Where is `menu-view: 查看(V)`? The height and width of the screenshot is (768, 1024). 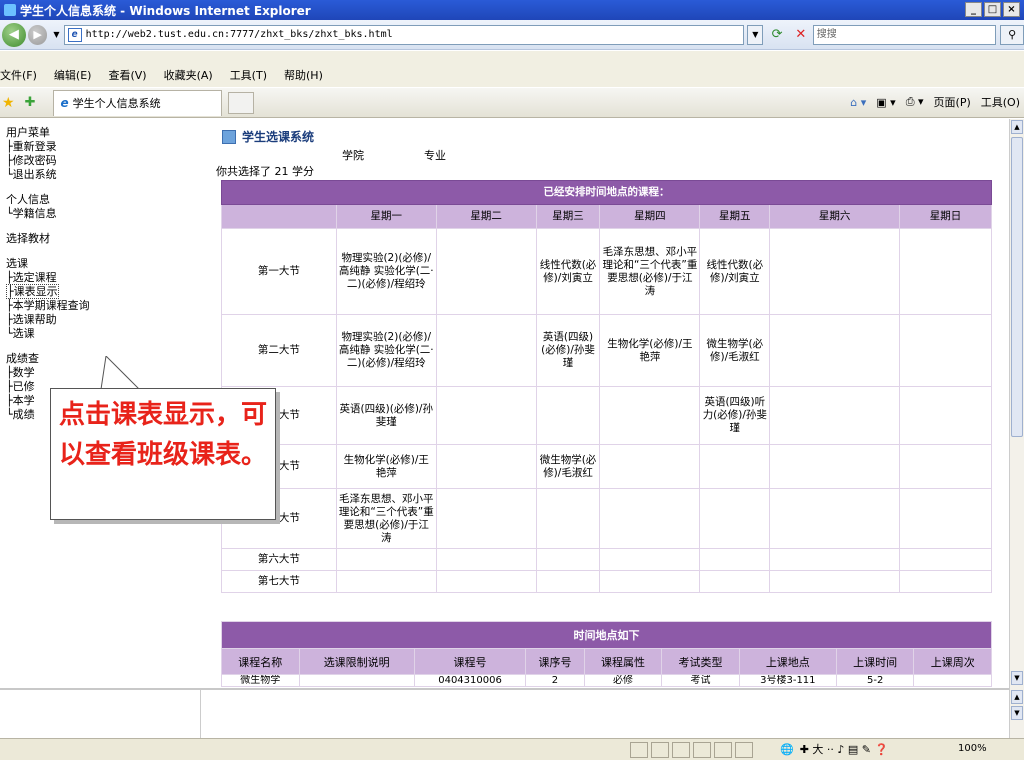
menu-view: 查看(V) is located at coordinates (127, 75).